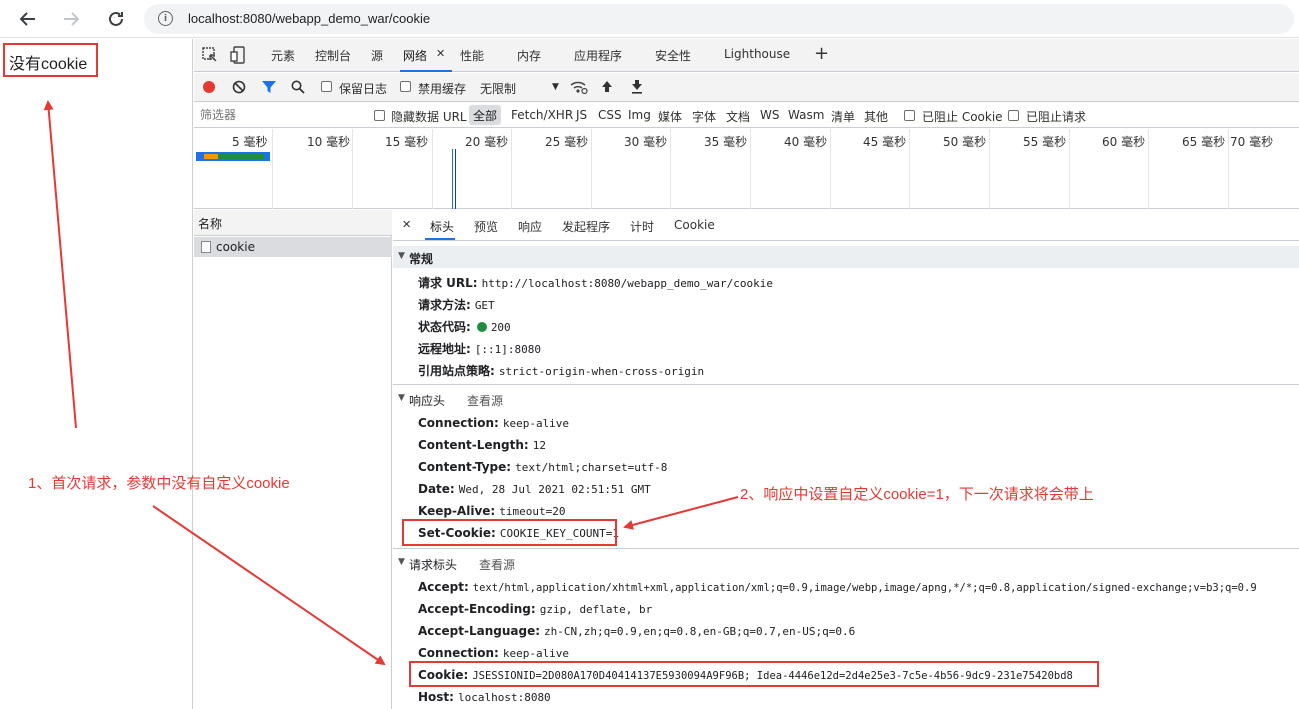 Image resolution: width=1299 pixels, height=709 pixels. I want to click on filter-type-js: JS, so click(581, 115).